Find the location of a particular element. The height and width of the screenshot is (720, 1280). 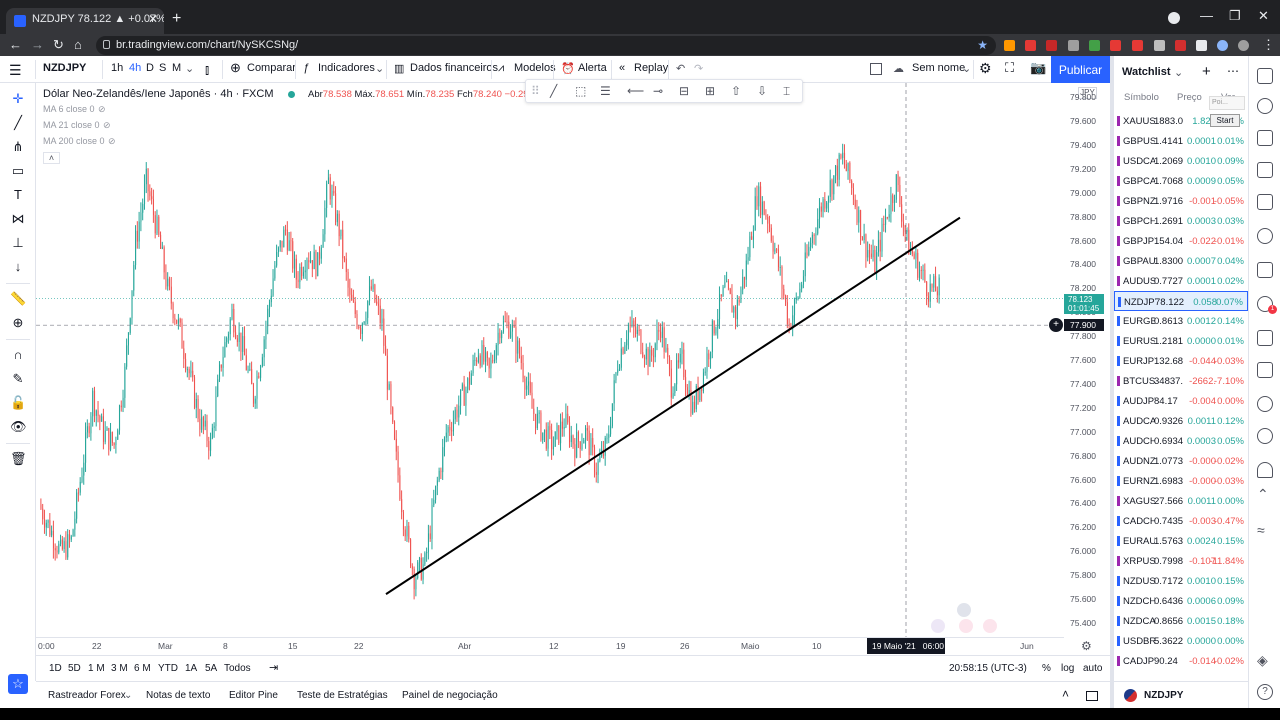

watchlist-panel-icon is located at coordinates (1265, 76).